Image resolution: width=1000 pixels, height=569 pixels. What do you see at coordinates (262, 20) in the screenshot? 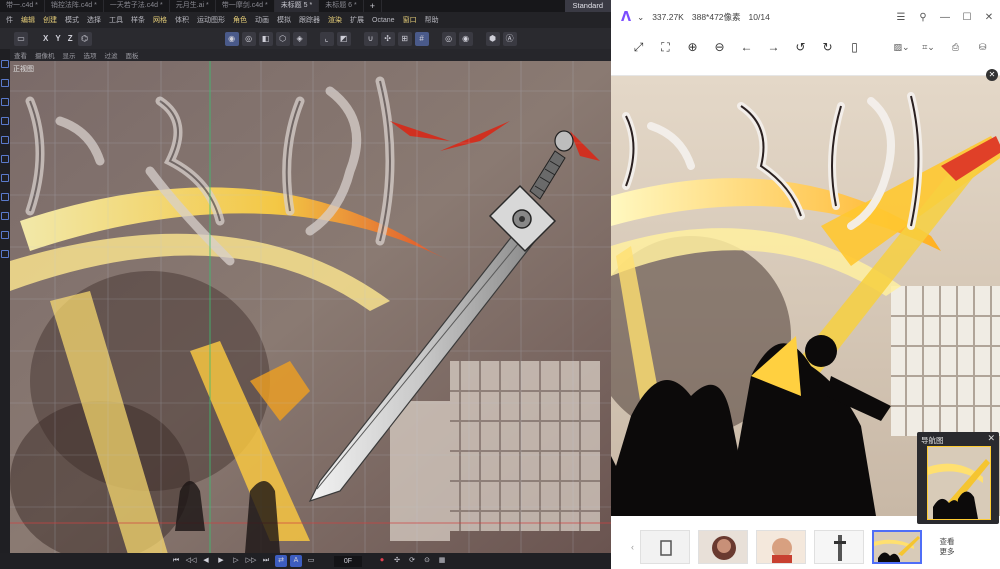
I see `menu-item: 动画` at bounding box center [262, 20].